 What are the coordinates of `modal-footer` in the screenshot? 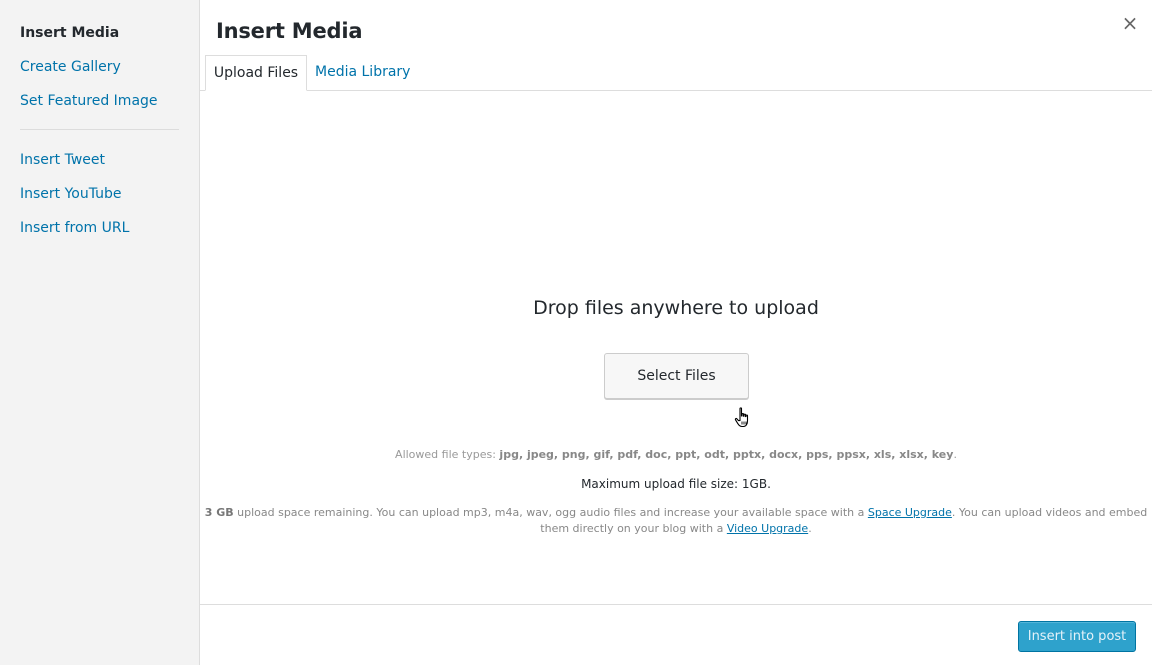 It's located at (676, 635).